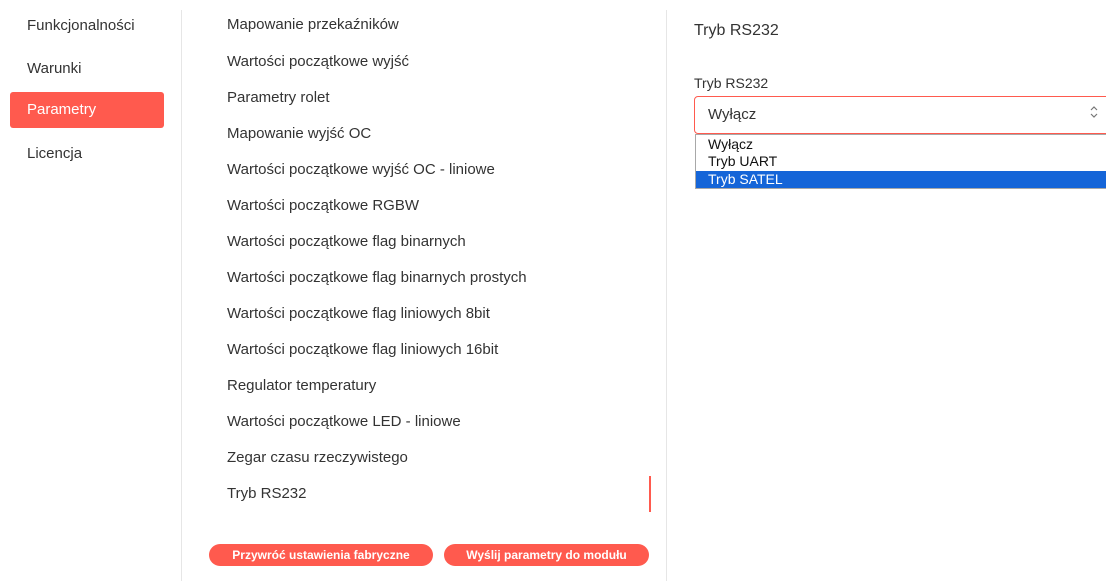 The width and height of the screenshot is (1106, 581). I want to click on field-label: Tryb RS232, so click(731, 83).